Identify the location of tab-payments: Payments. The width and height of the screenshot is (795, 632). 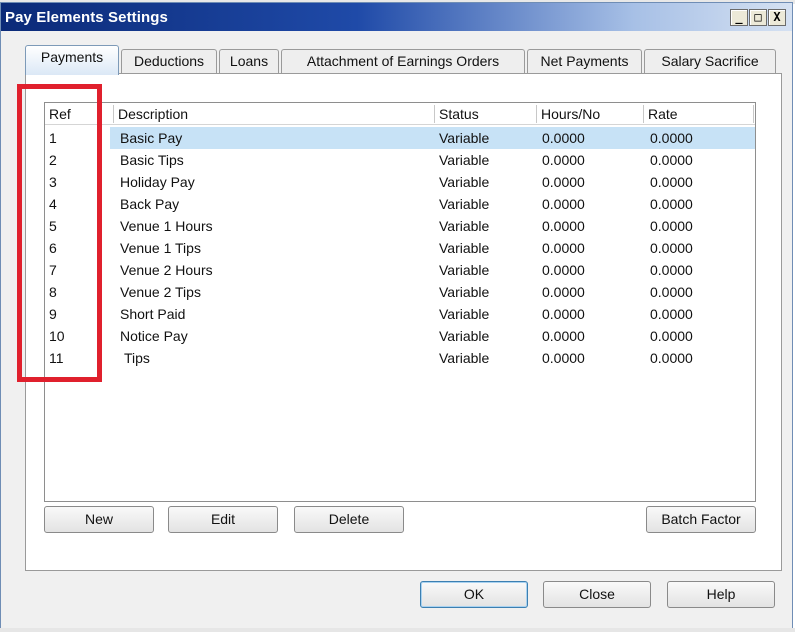
(72, 60).